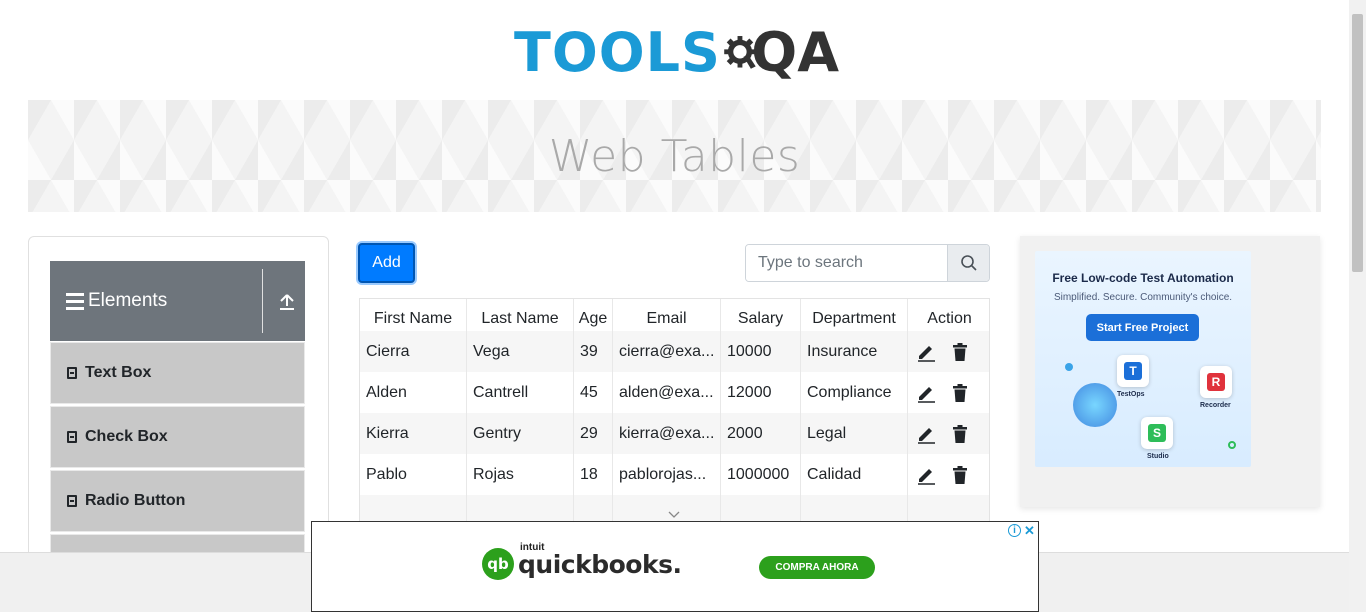 The image size is (1366, 612). Describe the element at coordinates (135, 500) in the screenshot. I see `sidebar-item-label: Radio Button` at that location.